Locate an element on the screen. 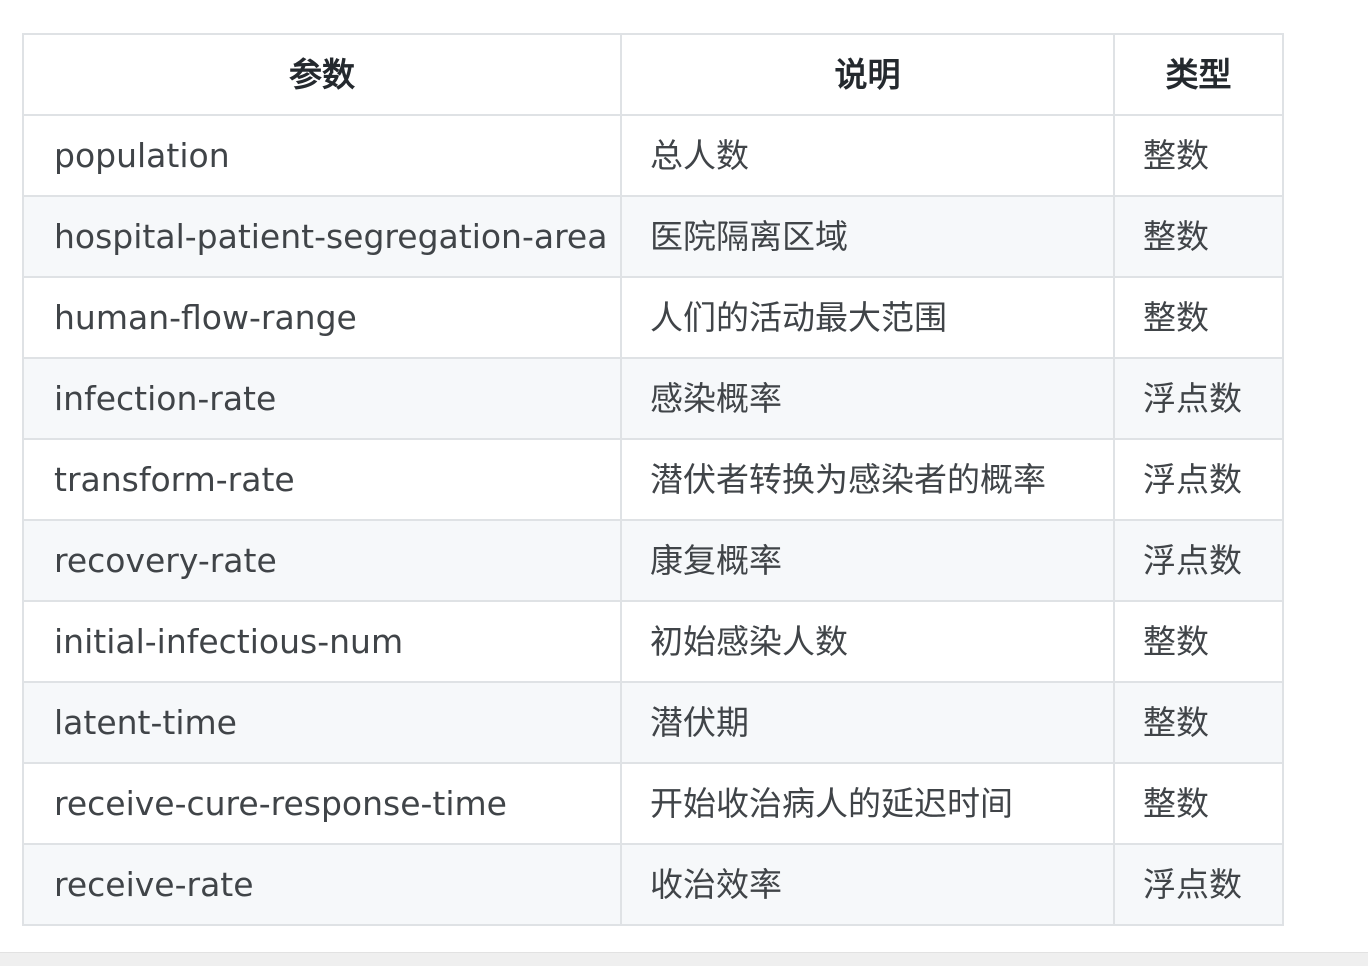  cell-description: 人们的活动最大范围 is located at coordinates (867, 317).